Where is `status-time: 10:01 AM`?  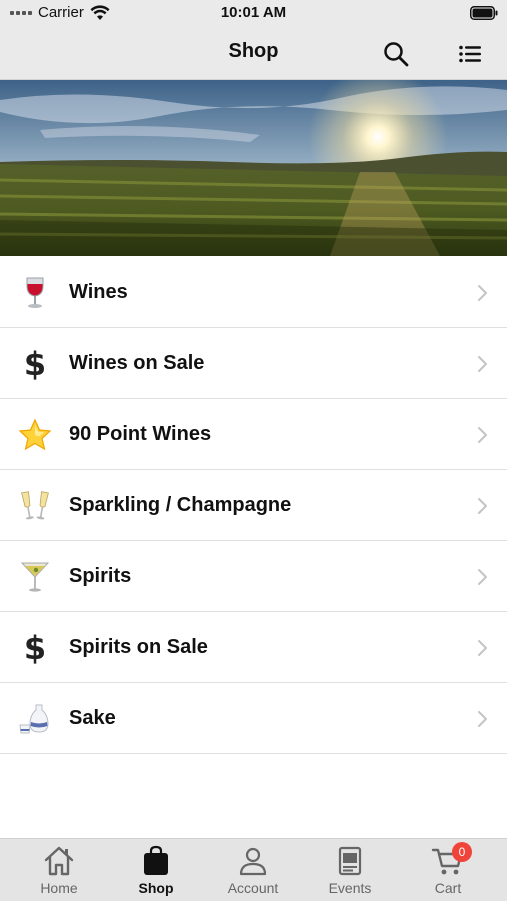 status-time: 10:01 AM is located at coordinates (253, 12).